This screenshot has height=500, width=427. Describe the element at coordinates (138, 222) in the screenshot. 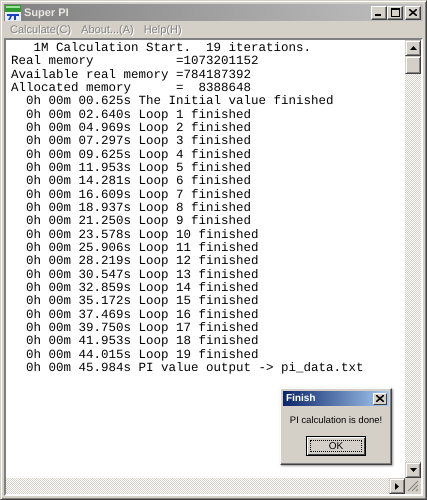

I see `output-line: 0h 00m 21.250s Loop 9 finished` at that location.